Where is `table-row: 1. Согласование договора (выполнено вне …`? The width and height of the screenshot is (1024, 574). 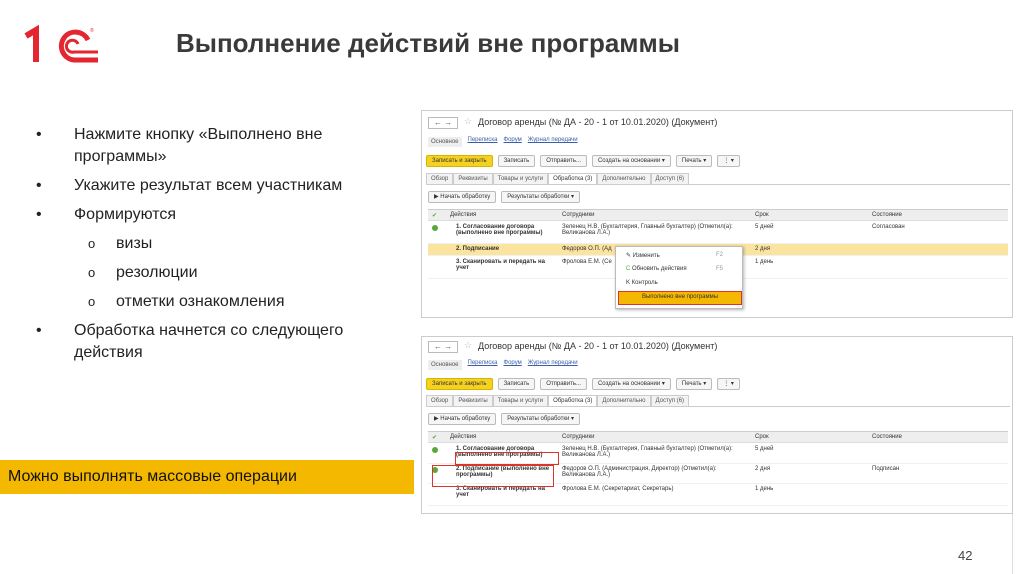
table-row: 1. Согласование договора (выполнено вне … is located at coordinates (718, 233).